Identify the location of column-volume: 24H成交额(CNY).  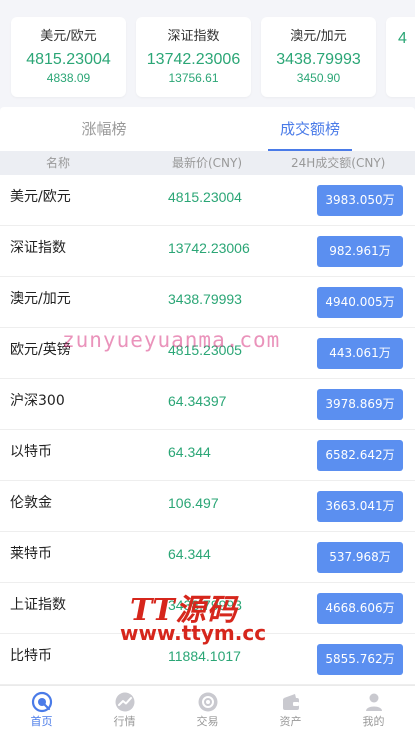
(338, 163).